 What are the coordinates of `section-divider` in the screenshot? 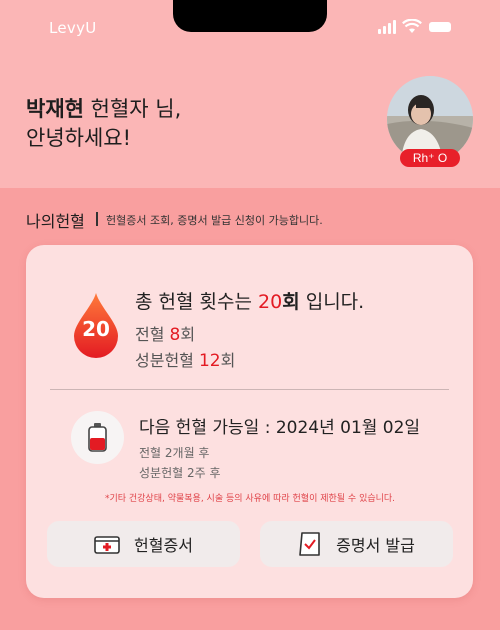 It's located at (97, 219).